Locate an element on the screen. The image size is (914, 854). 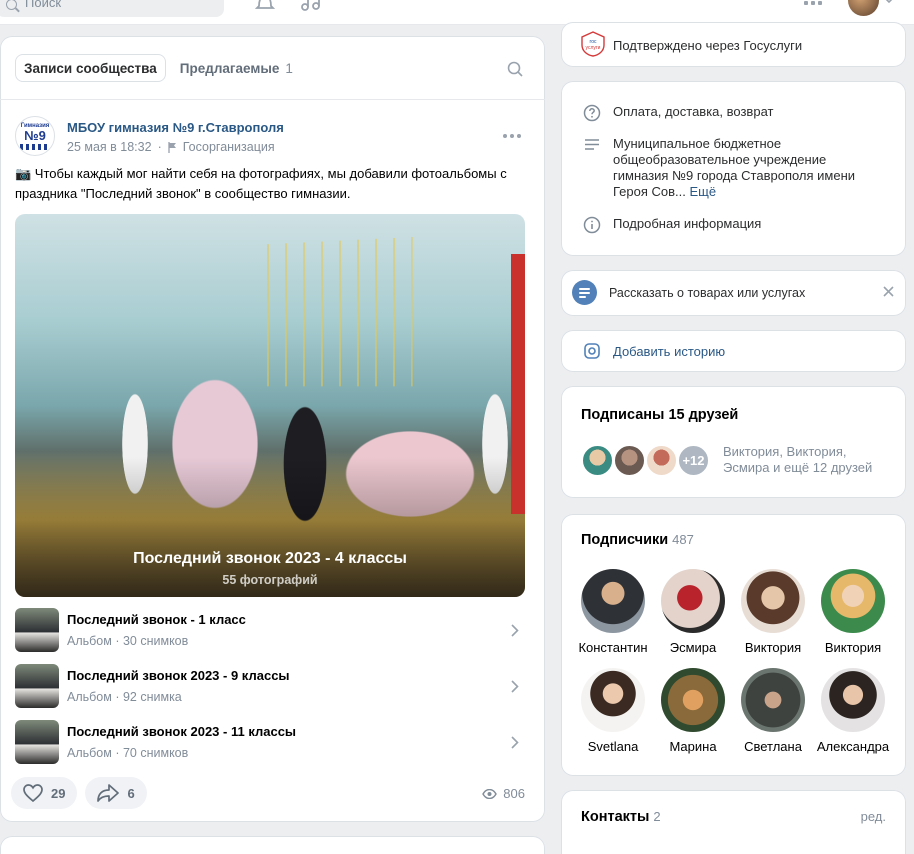
wall-tabs: Записи сообщества Предлагаемые 1 is located at coordinates (158, 68).